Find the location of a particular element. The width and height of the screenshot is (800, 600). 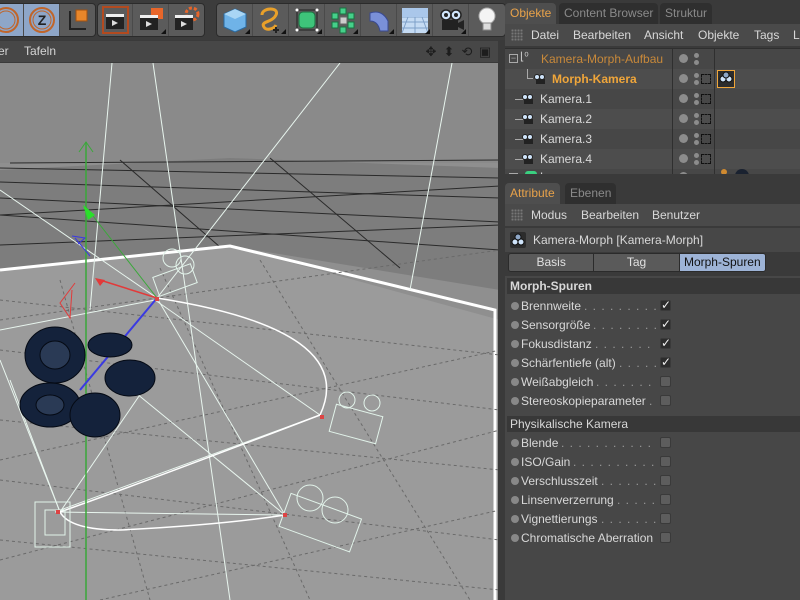

object-row-logo: Logo is located at coordinates (652, 171).